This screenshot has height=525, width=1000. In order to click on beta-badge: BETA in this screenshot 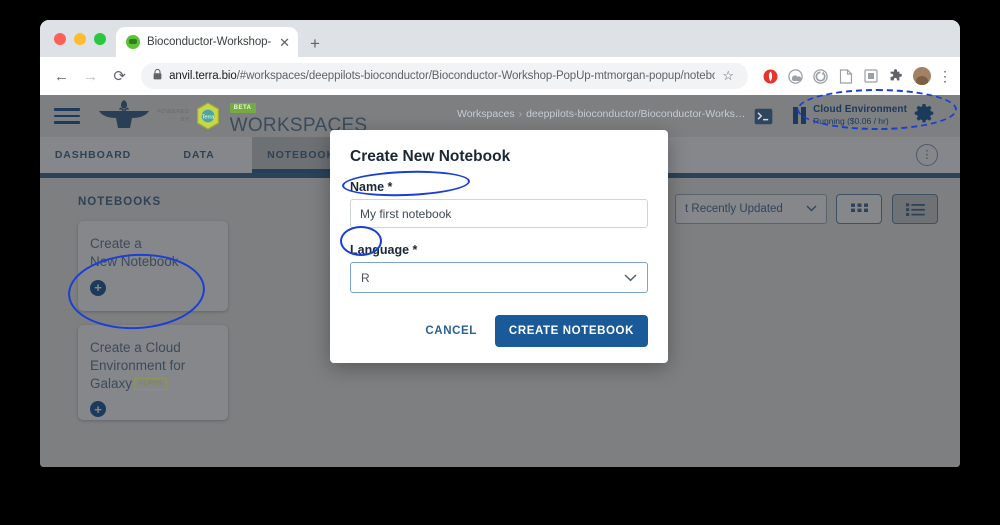, I will do `click(242, 107)`.